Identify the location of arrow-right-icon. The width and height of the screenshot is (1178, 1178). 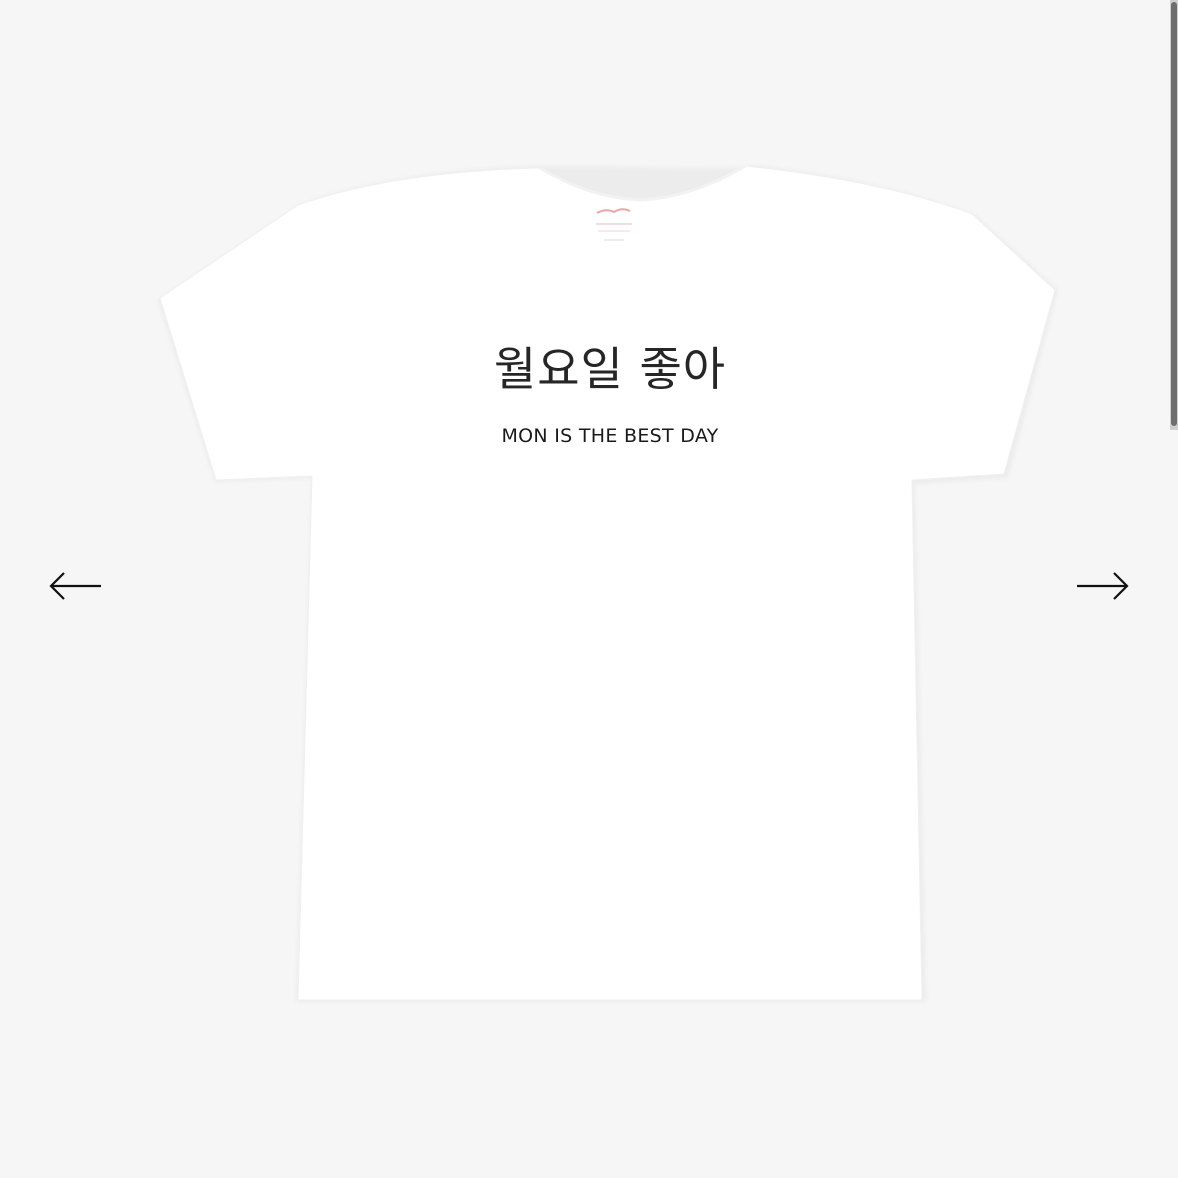
(1103, 586).